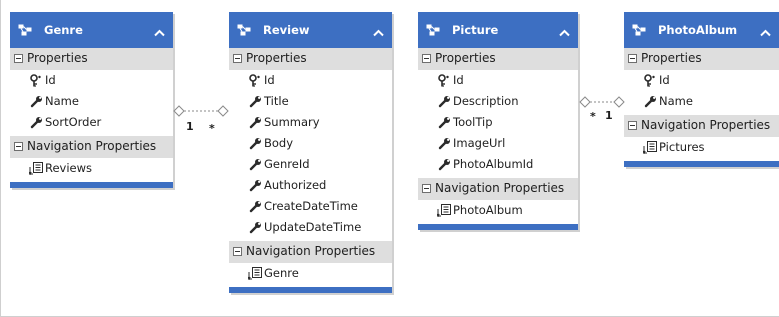  What do you see at coordinates (190, 126) in the screenshot?
I see `multiplicity-genre-end: 1` at bounding box center [190, 126].